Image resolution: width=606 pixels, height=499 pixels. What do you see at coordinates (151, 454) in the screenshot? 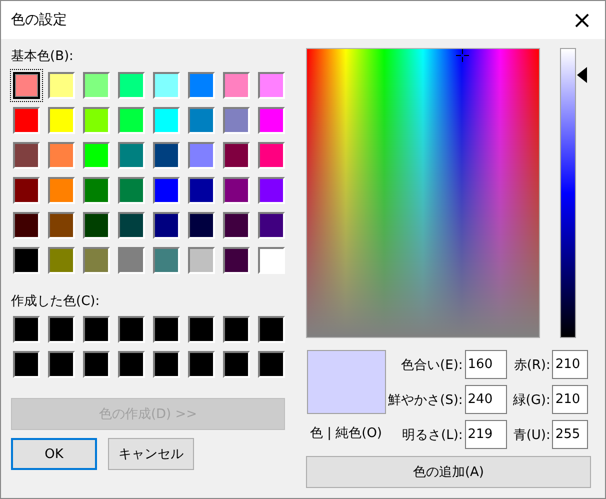
I see `cancel-button: キャンセル` at bounding box center [151, 454].